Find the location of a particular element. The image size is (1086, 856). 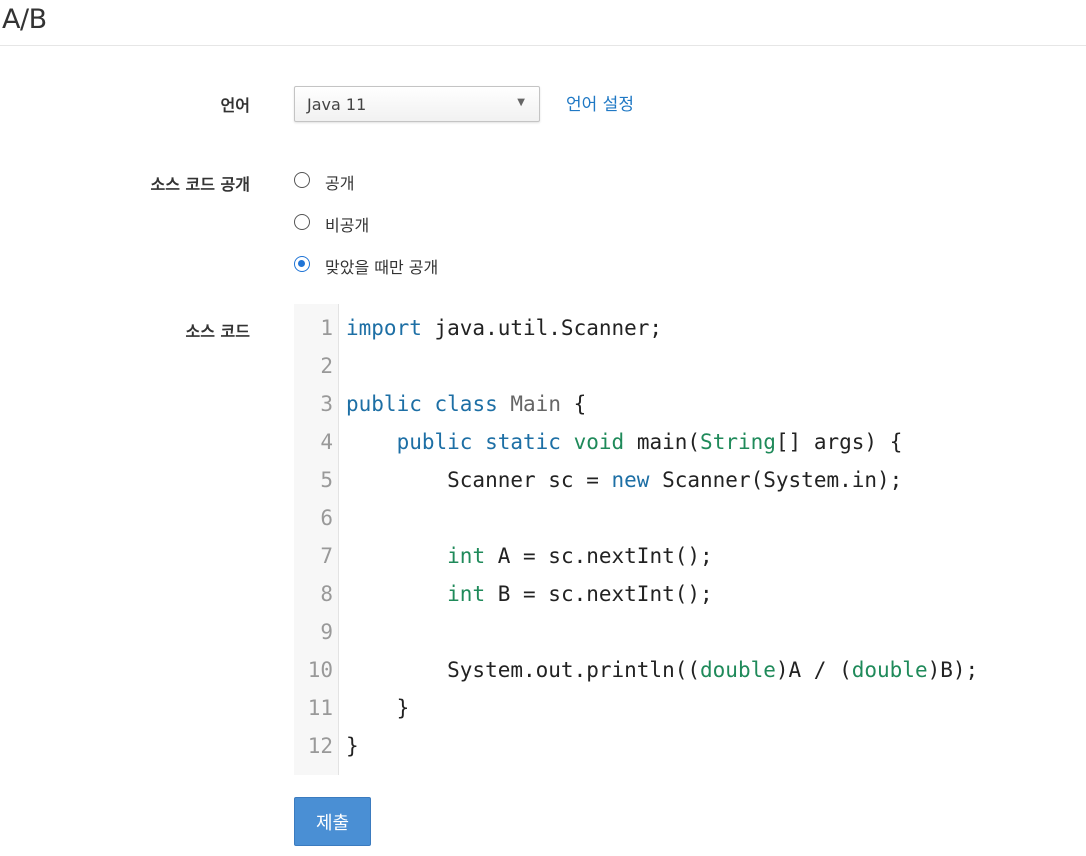

code-token: A = sc.nextInt(); is located at coordinates (599, 556).